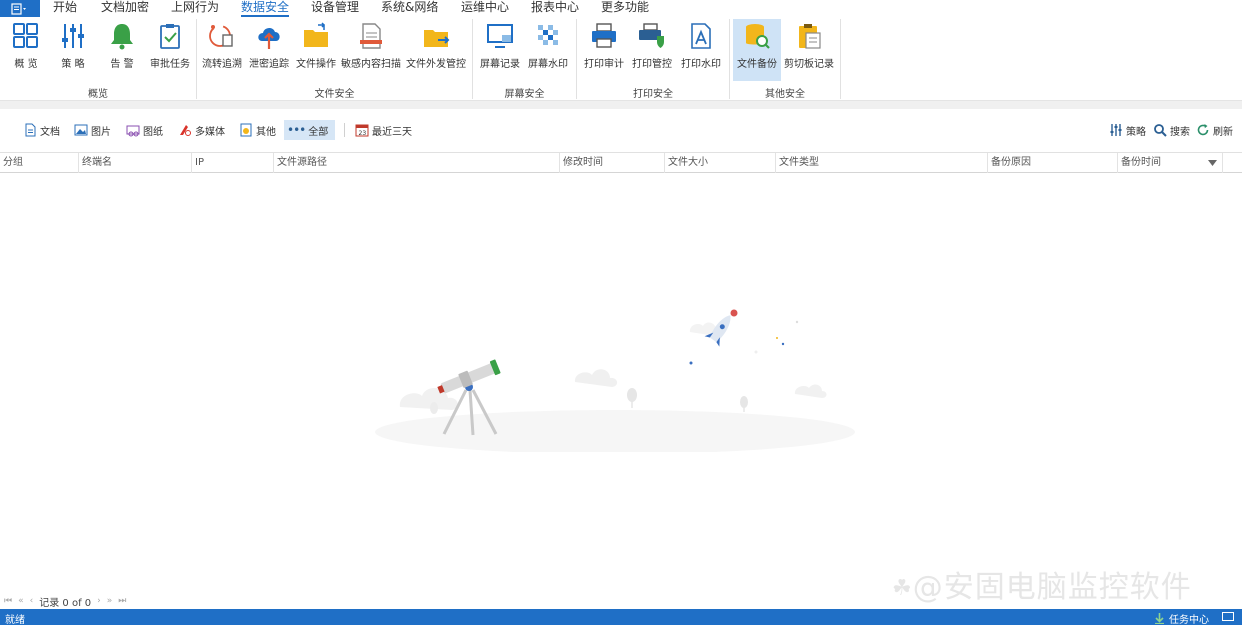  What do you see at coordinates (201, 130) in the screenshot?
I see `filter-multimedia: 多媒体` at bounding box center [201, 130].